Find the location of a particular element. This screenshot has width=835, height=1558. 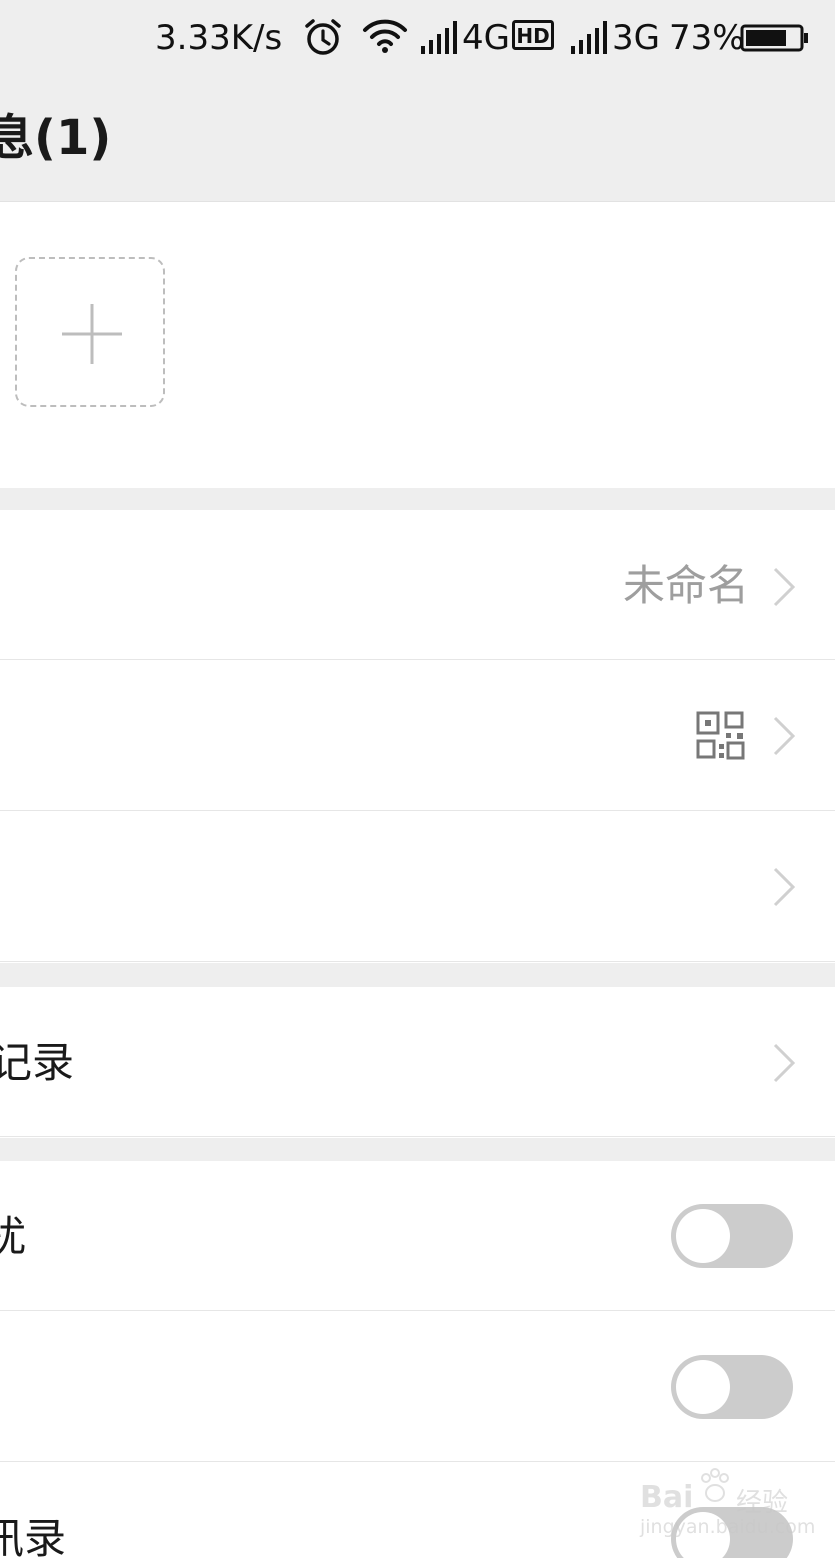

do-not-disturb-row: 扰 is located at coordinates (417, 1236).